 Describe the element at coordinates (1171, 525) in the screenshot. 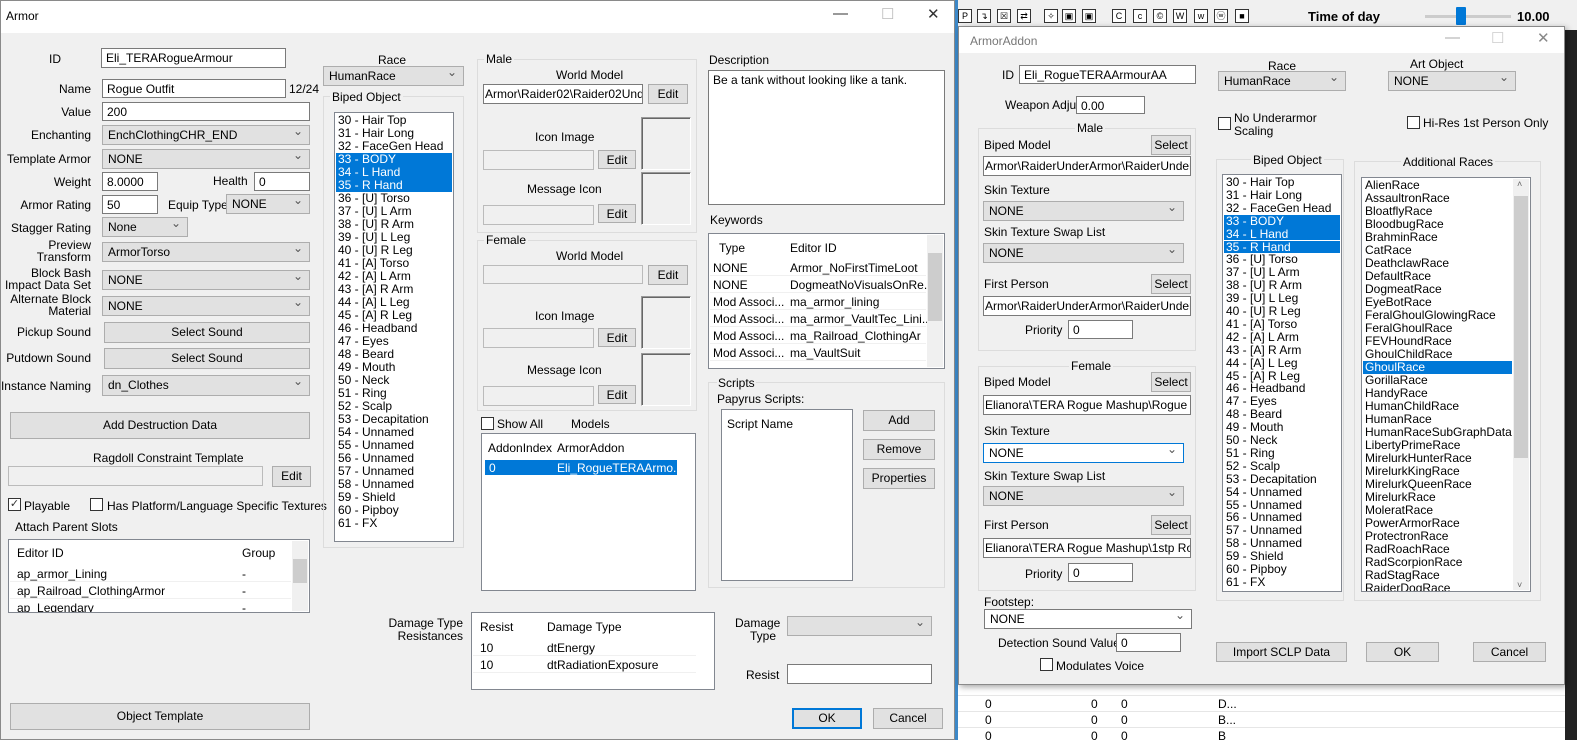

I see `female-first-person-select: Select` at that location.